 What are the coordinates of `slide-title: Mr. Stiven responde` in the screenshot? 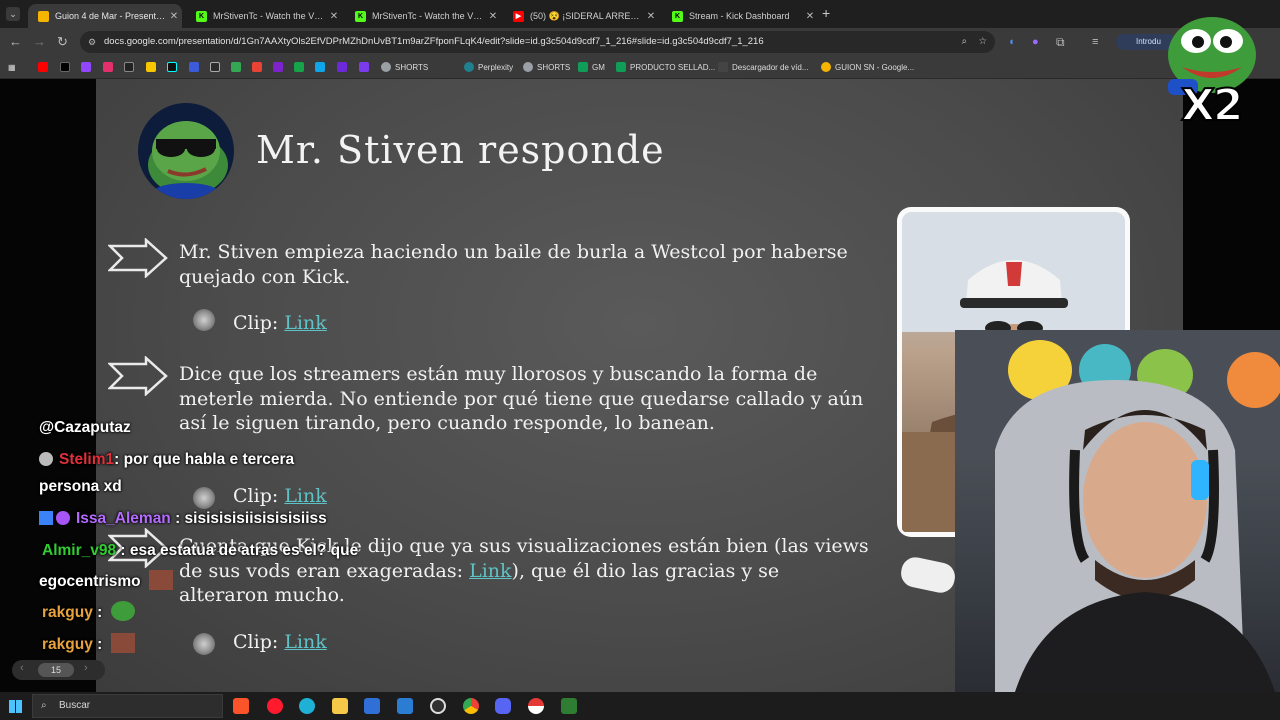 It's located at (460, 150).